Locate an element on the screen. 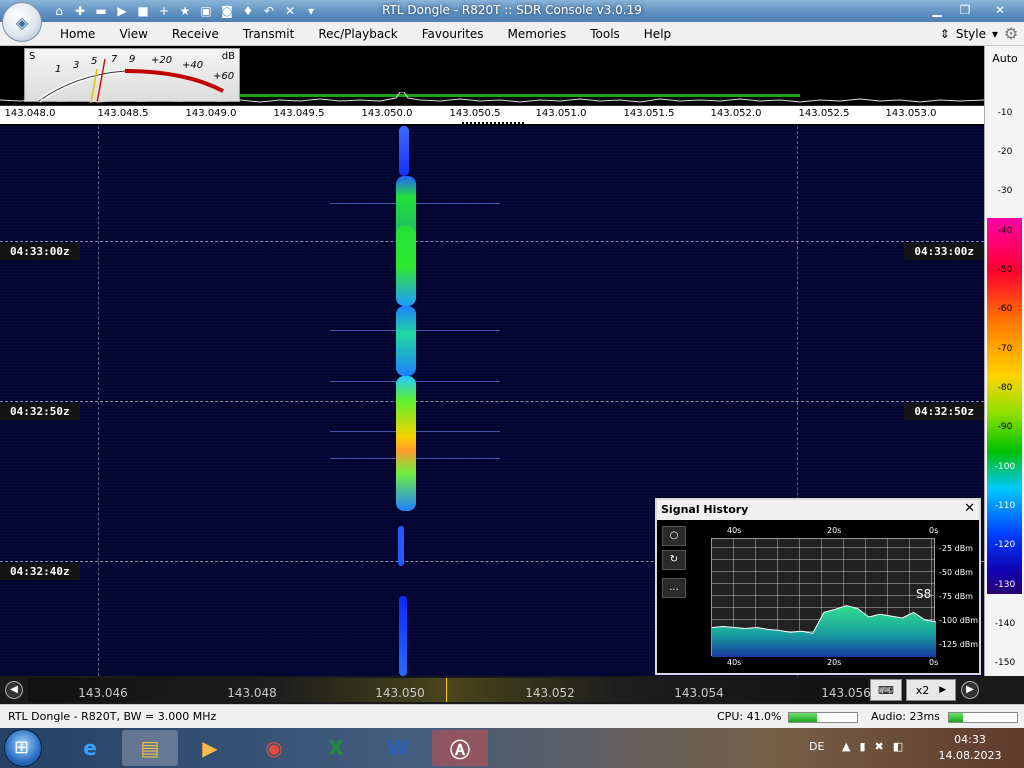 The width and height of the screenshot is (1024, 768). freq-tick: 143.052.0 is located at coordinates (736, 113).